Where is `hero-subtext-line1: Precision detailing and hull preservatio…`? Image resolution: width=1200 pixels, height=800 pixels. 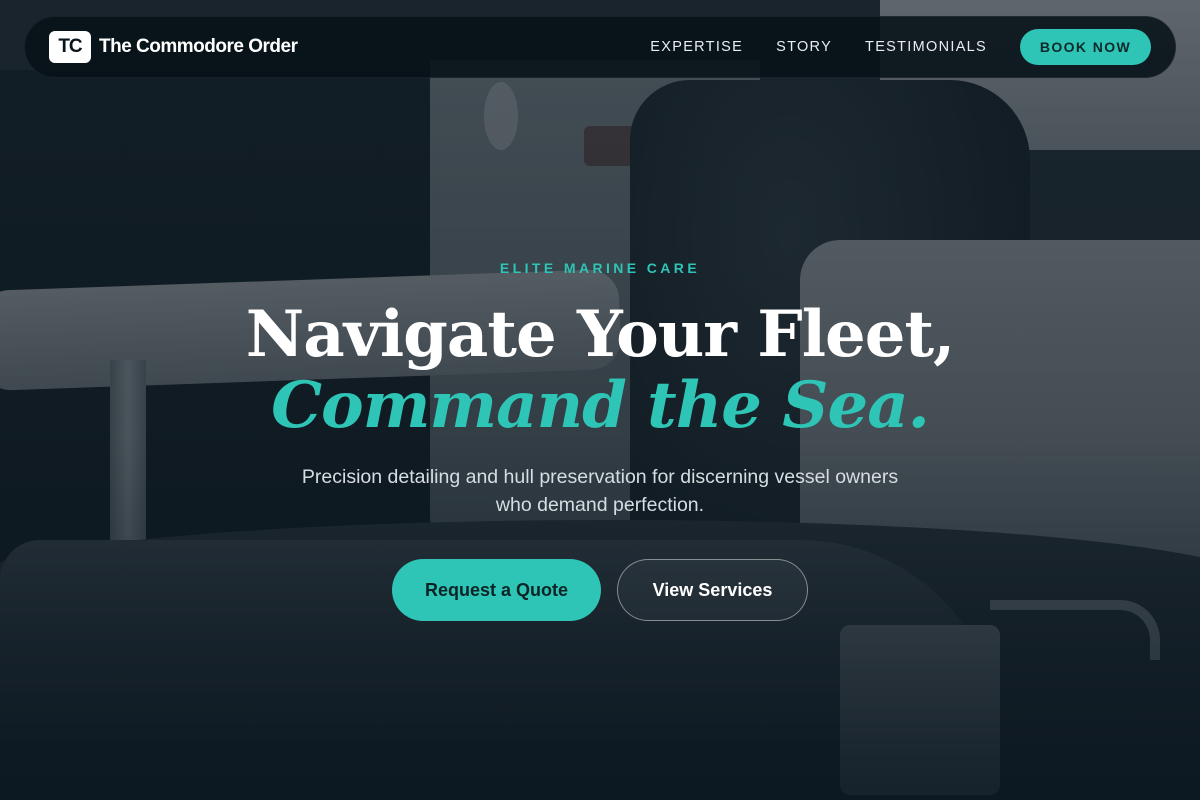 hero-subtext-line1: Precision detailing and hull preservatio… is located at coordinates (600, 477).